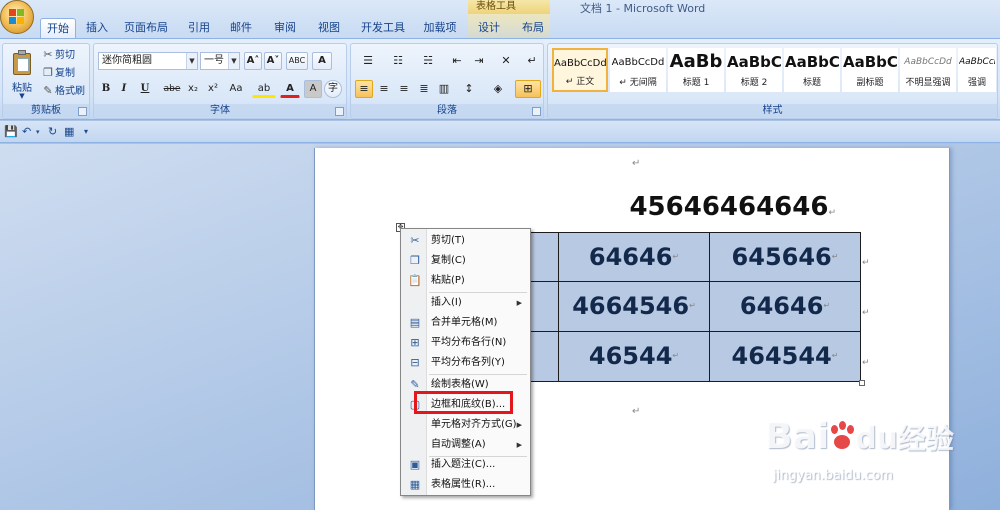 This screenshot has width=1000, height=510. I want to click on justify-button: ≣, so click(424, 89).